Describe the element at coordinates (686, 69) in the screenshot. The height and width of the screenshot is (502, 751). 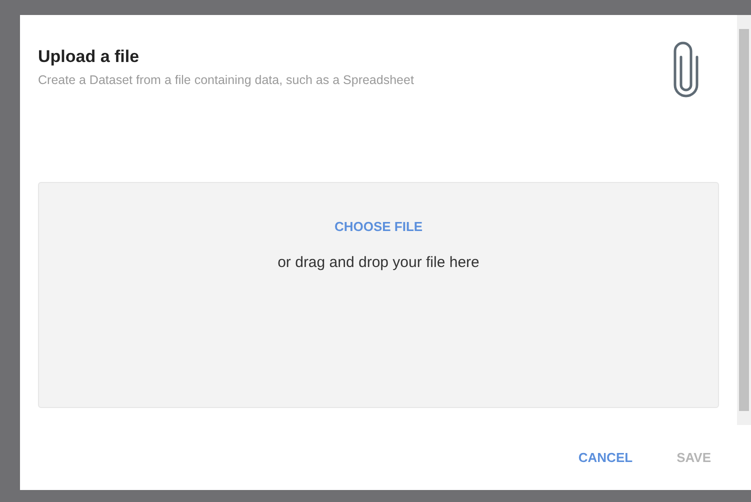
I see `paperclip-icon` at that location.